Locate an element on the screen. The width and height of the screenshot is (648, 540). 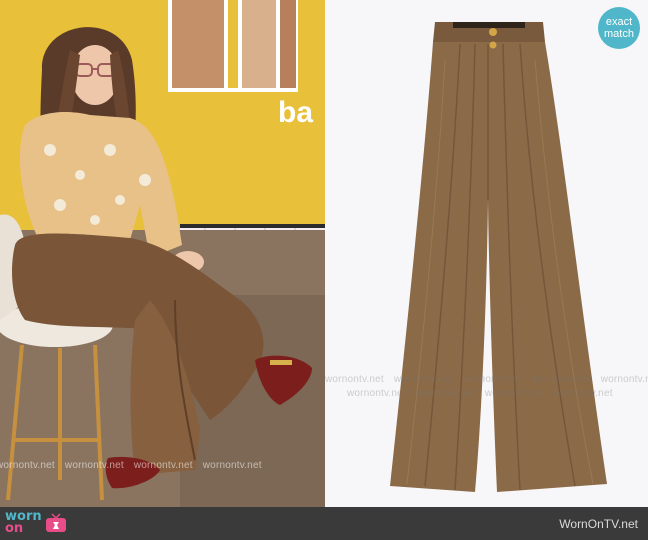
wornontv-logo: worn on is located at coordinates (36, 523).